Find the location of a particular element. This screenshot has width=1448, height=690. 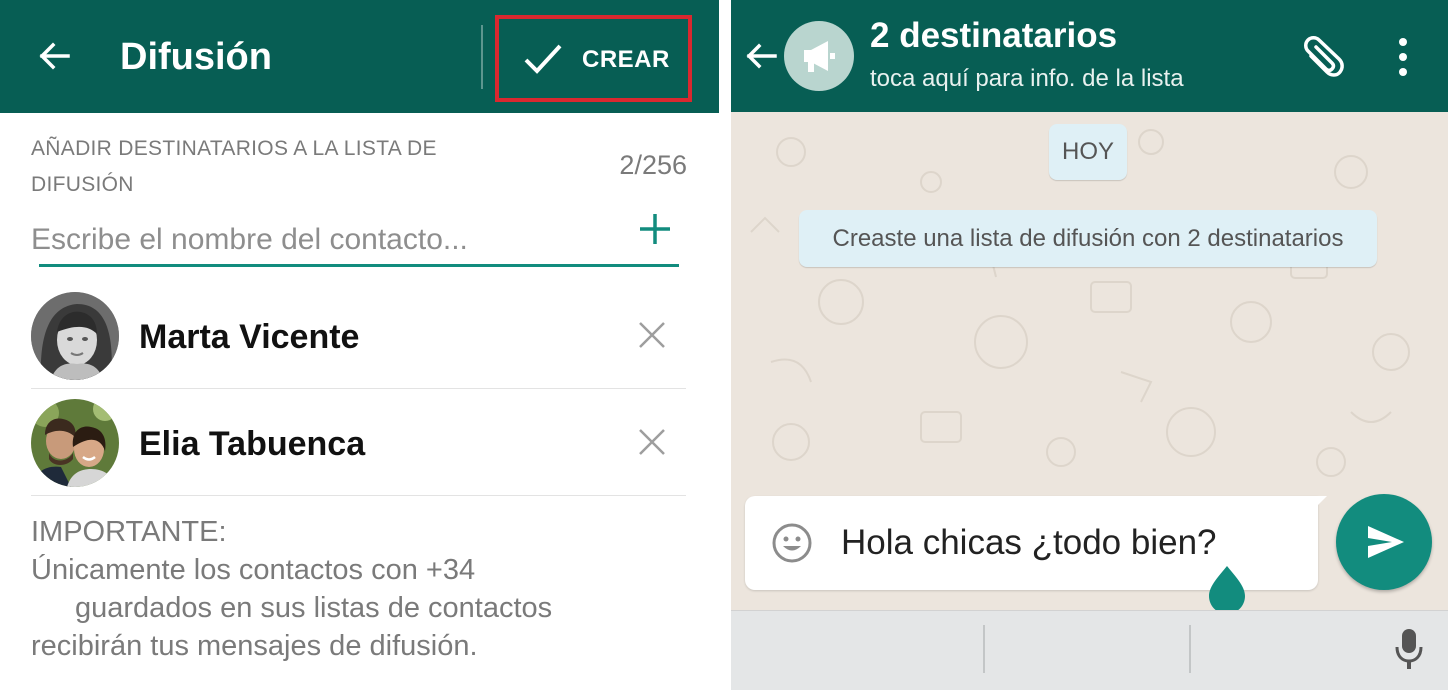

create-button-label: CREAR is located at coordinates (626, 59).